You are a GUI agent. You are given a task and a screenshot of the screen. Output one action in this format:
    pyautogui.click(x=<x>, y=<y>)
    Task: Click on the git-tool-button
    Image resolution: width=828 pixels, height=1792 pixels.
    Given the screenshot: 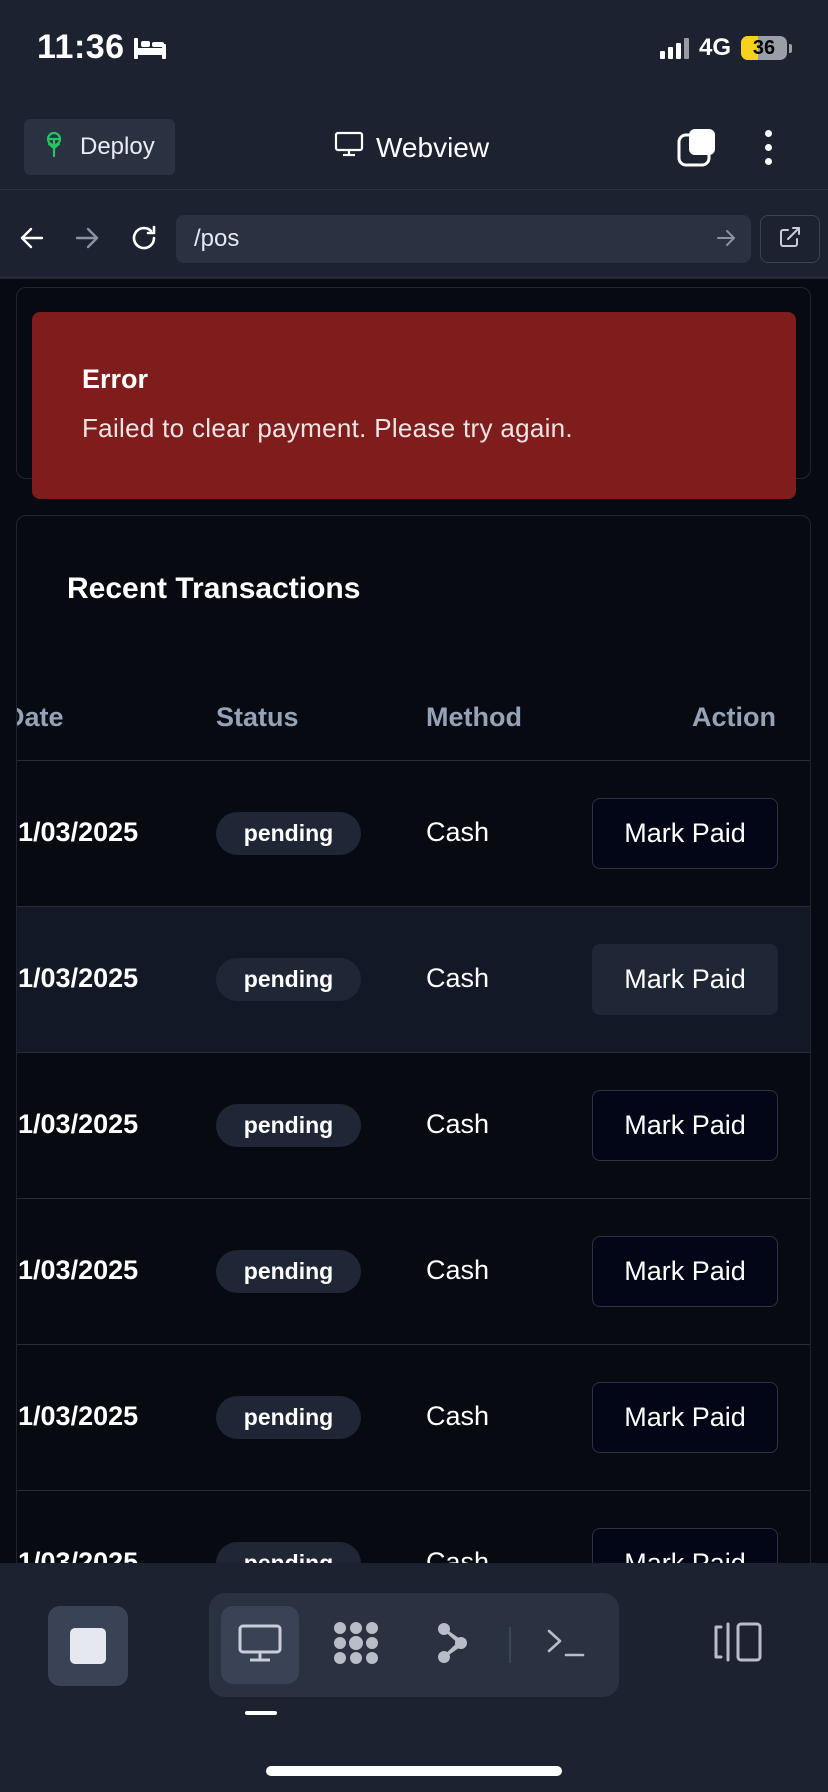 What is the action you would take?
    pyautogui.click(x=452, y=1645)
    